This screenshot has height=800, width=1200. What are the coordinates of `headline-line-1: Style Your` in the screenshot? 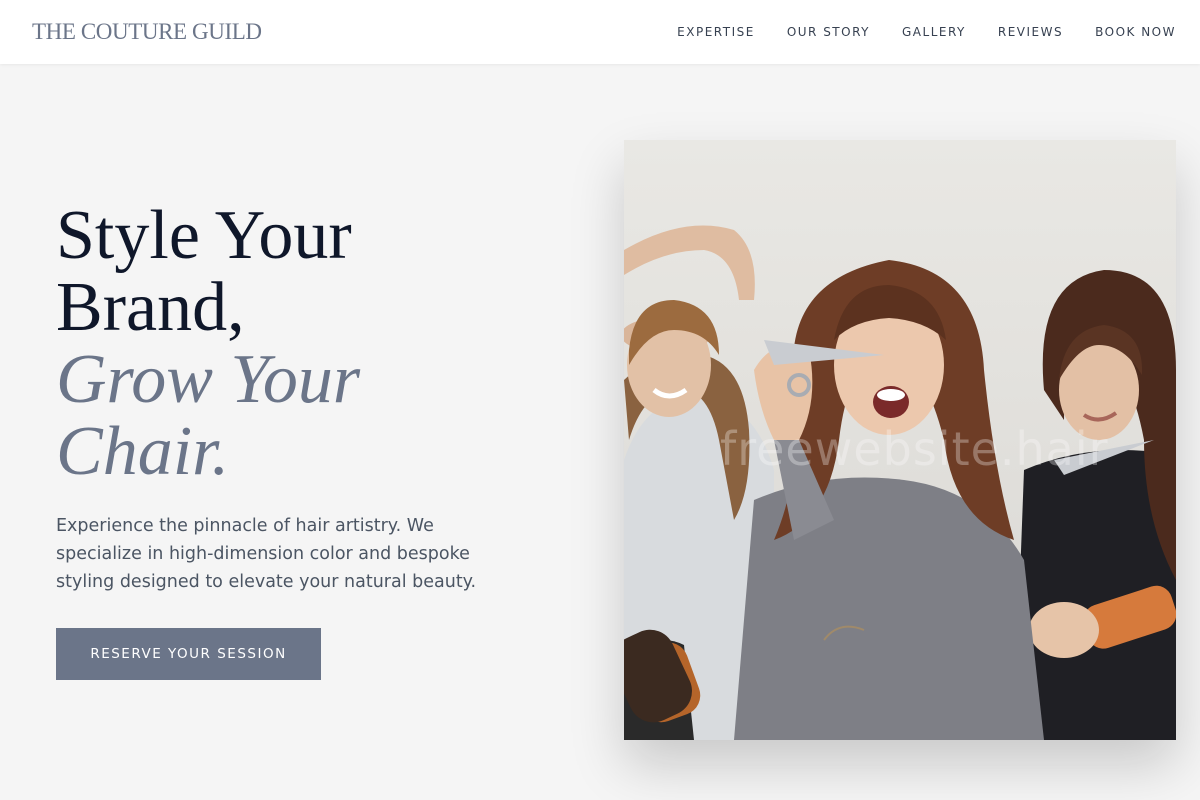 It's located at (204, 235).